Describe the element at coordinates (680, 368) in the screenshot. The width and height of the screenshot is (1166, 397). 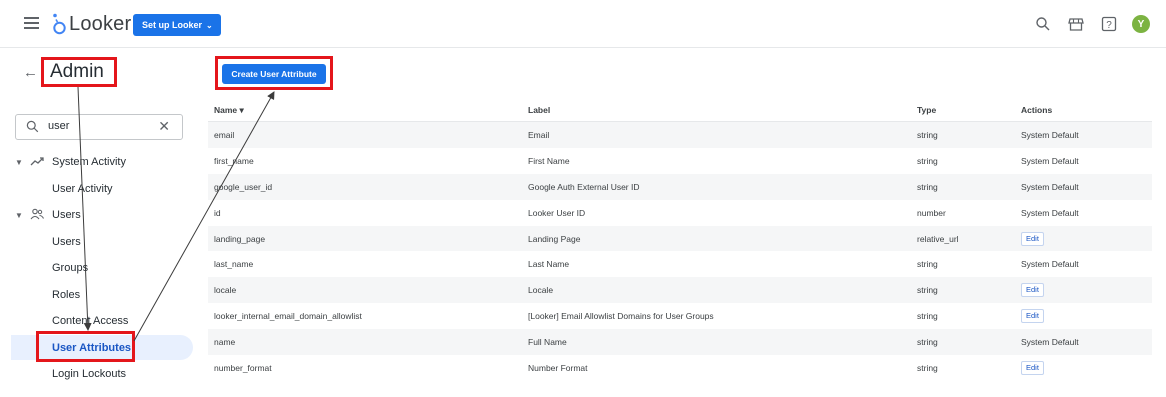
I see `table-row: number_format Number Format string Edit` at that location.